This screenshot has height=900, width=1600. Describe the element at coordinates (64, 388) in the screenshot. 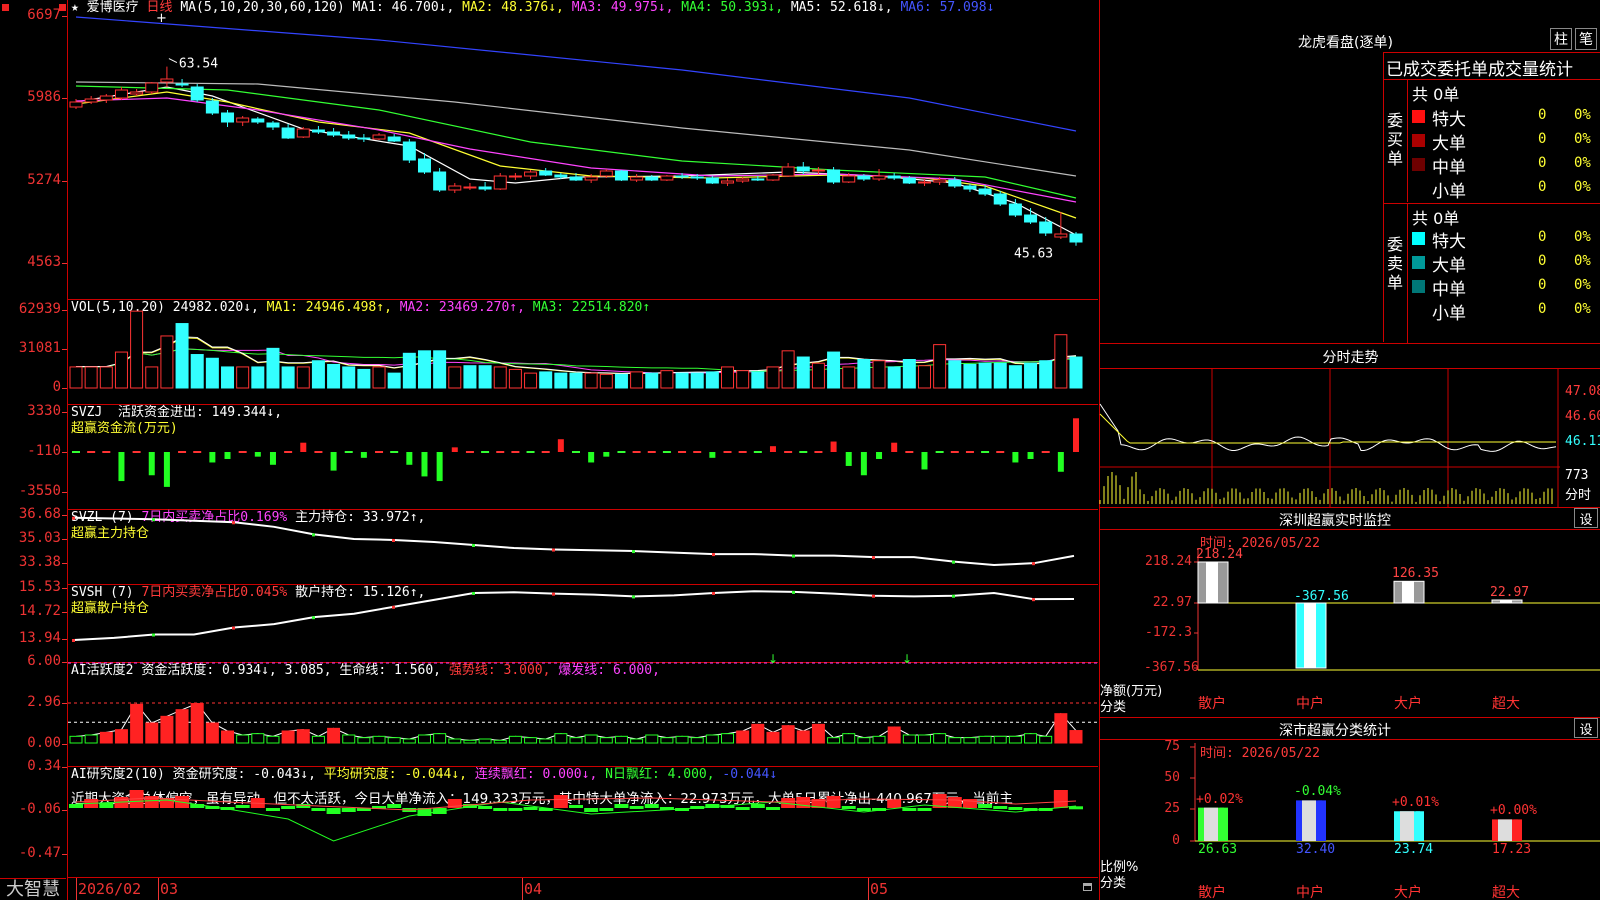

I see `y-tick` at that location.